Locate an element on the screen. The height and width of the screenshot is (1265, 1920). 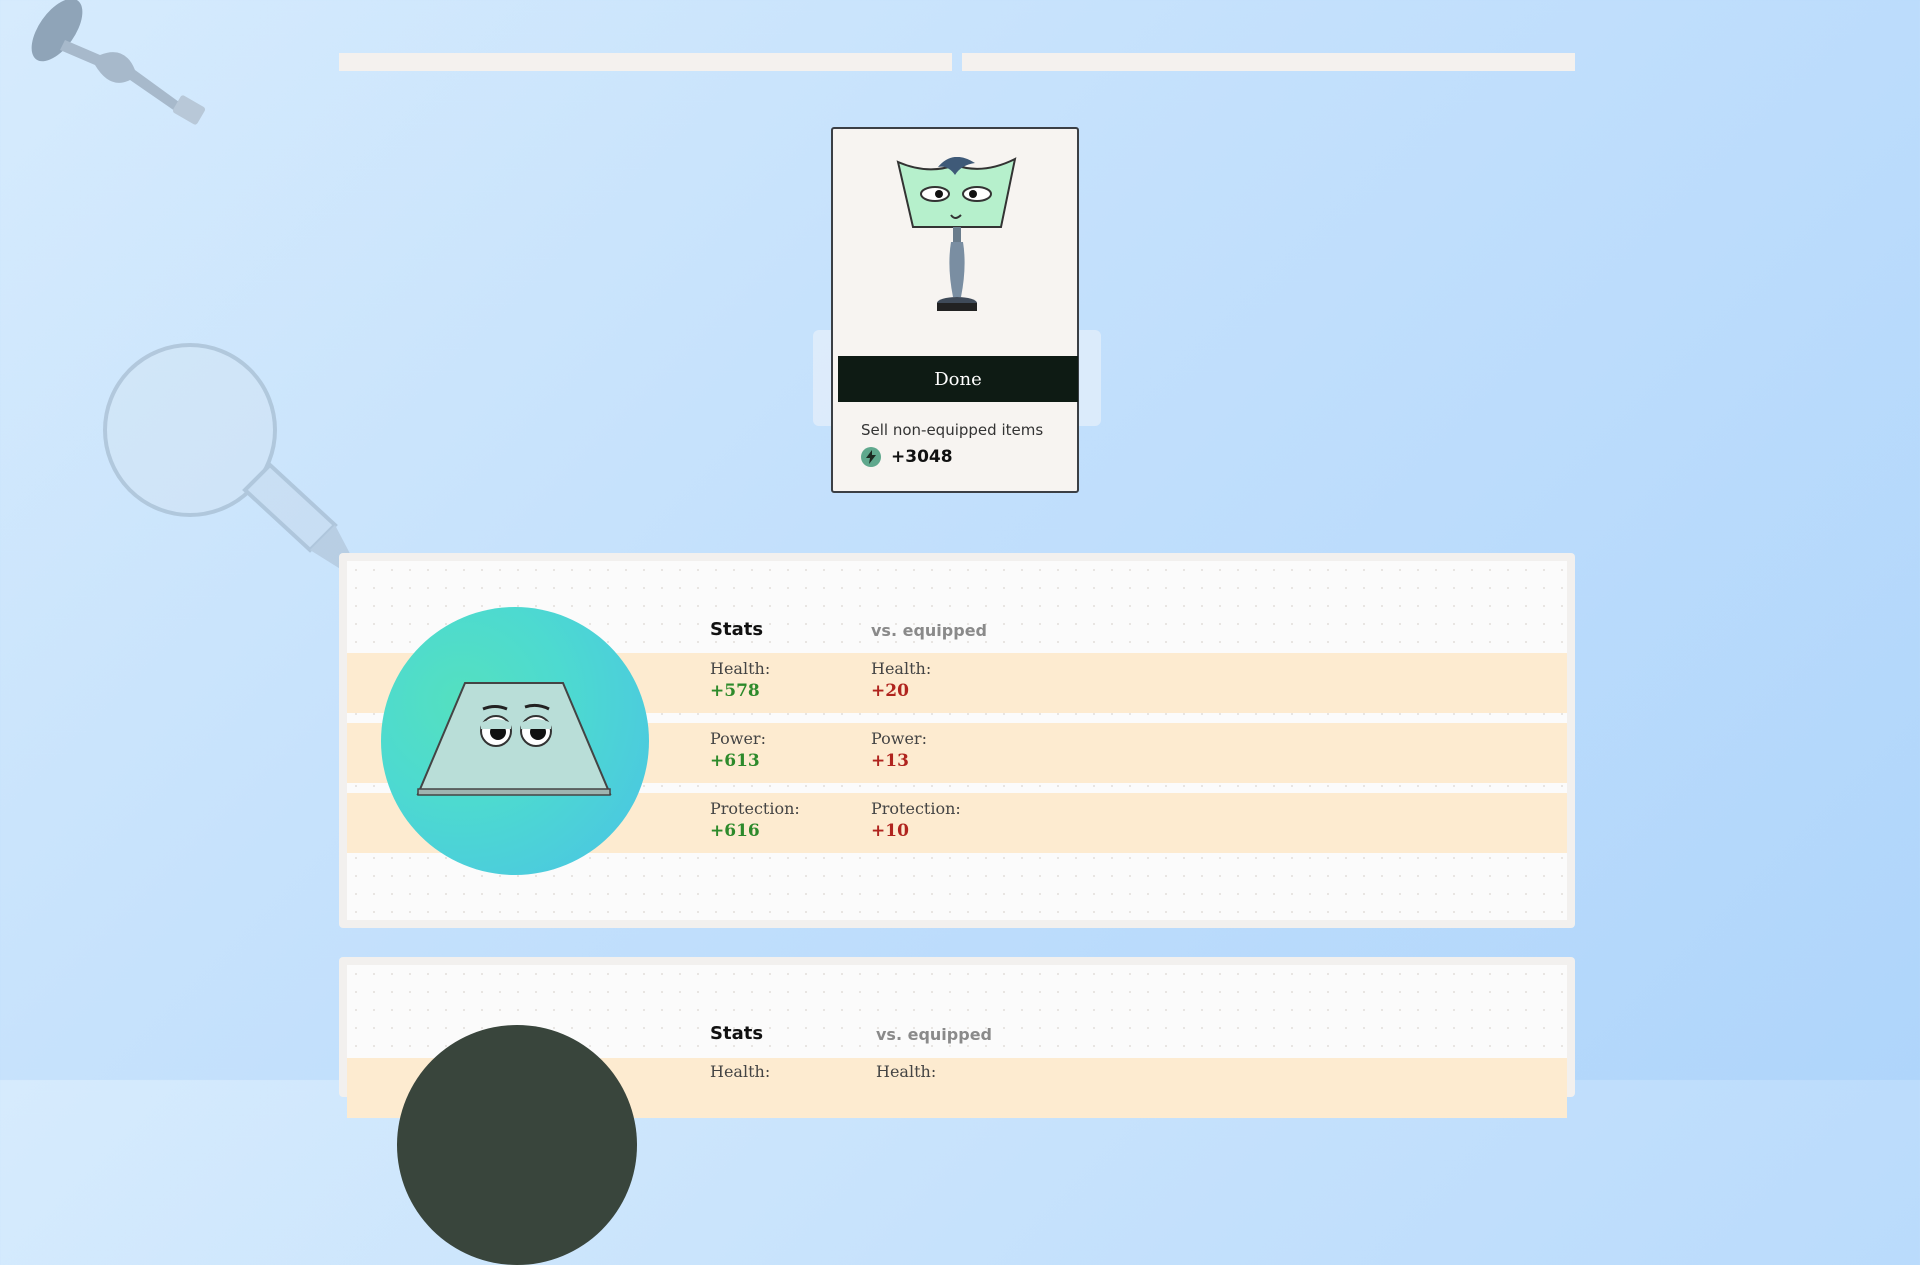
summary-card: Done Sell non-equipped items +3048 is located at coordinates (955, 310).